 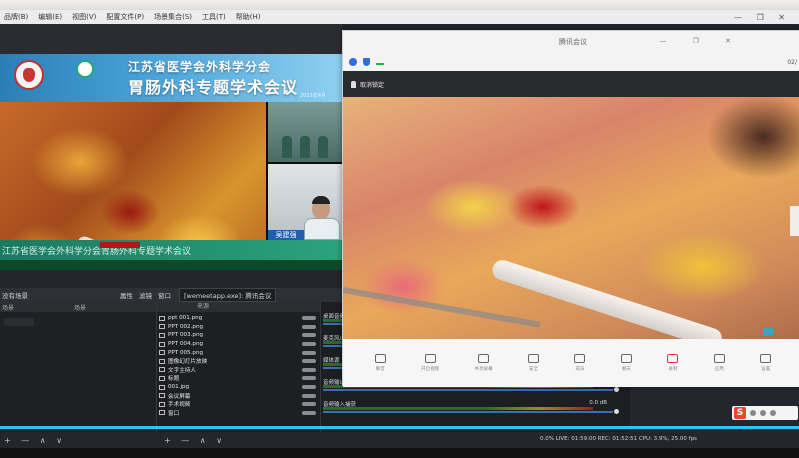 I want to click on settings-button: 设置, so click(x=766, y=363).